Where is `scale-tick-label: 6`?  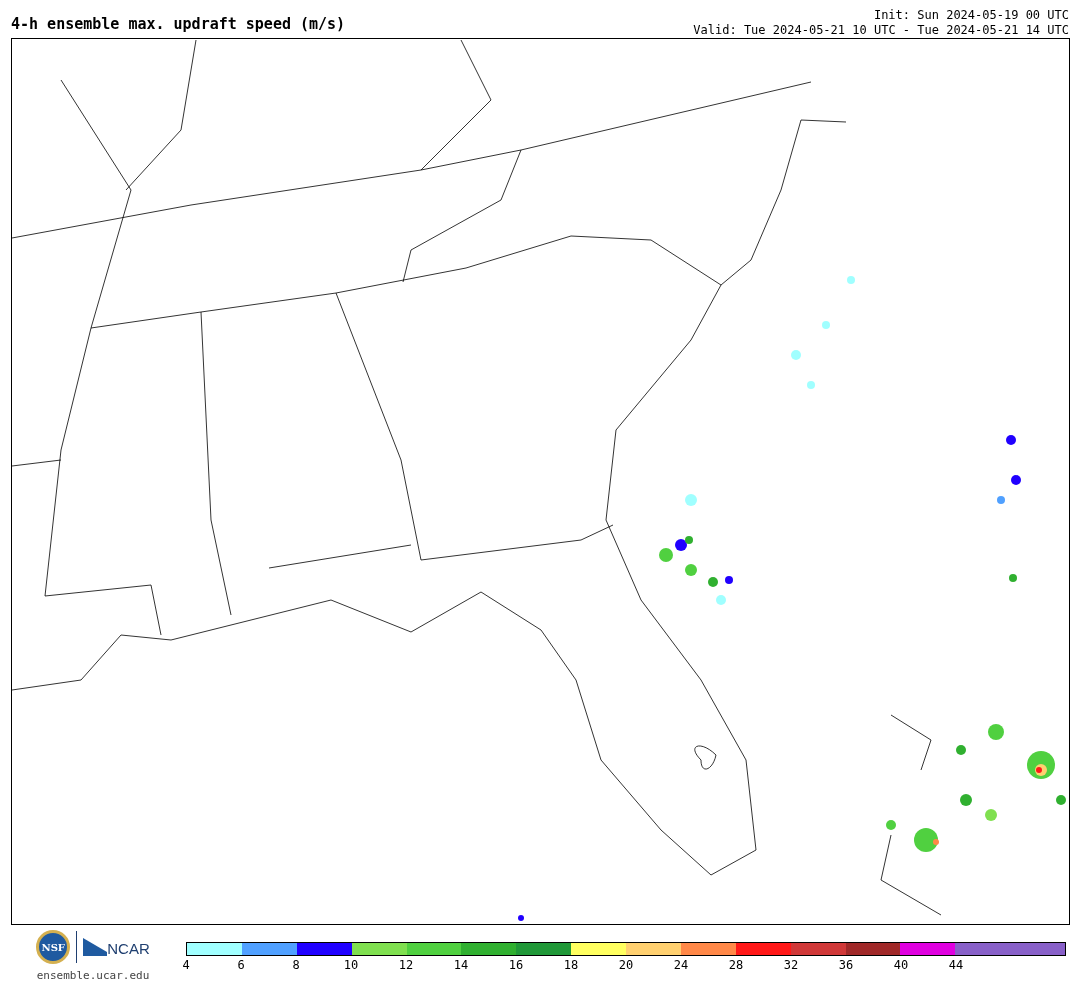
scale-tick-label: 6 is located at coordinates (241, 965).